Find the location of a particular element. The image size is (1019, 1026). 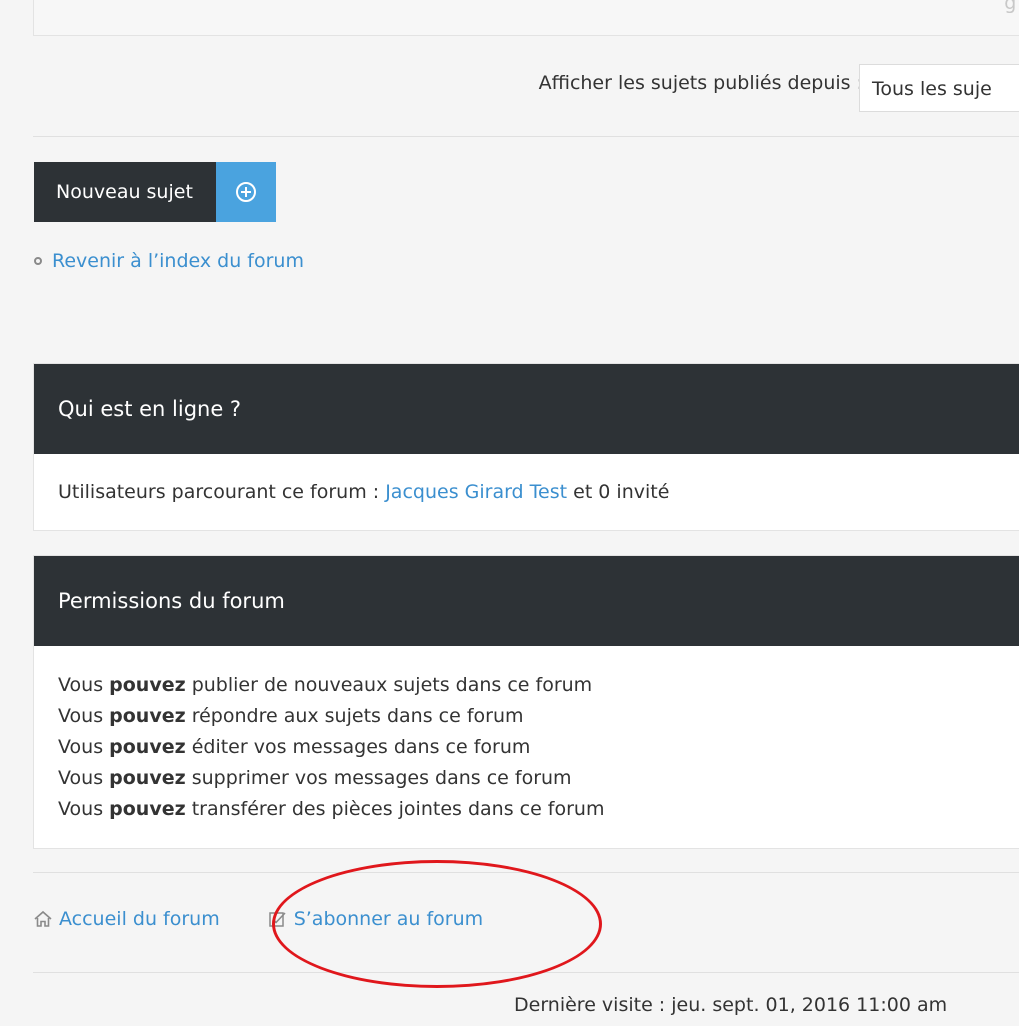

top-corner-text: ge is located at coordinates (1011, 7).